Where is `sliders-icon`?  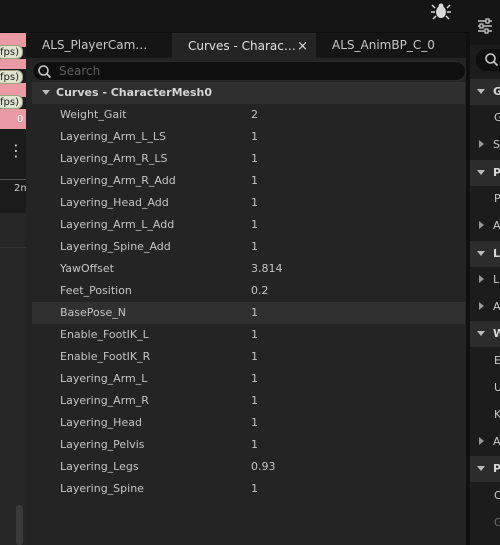
sliders-icon is located at coordinates (485, 26).